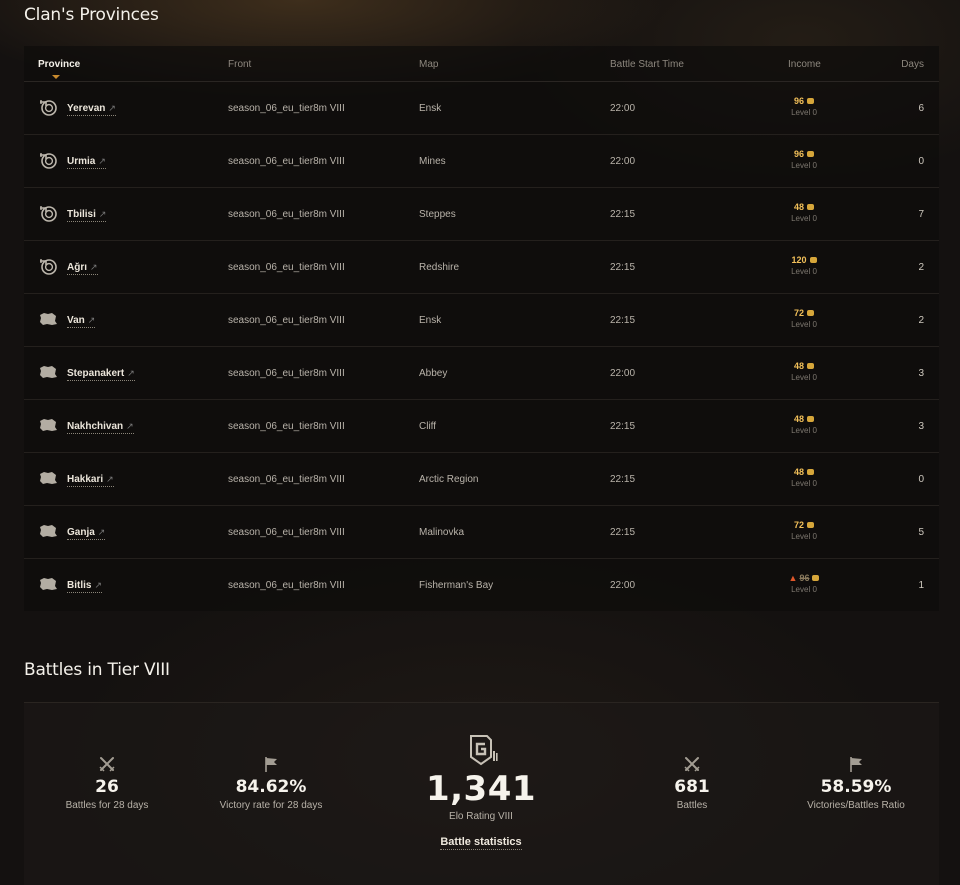 The height and width of the screenshot is (885, 960). What do you see at coordinates (428, 64) in the screenshot?
I see `column-map: Map` at bounding box center [428, 64].